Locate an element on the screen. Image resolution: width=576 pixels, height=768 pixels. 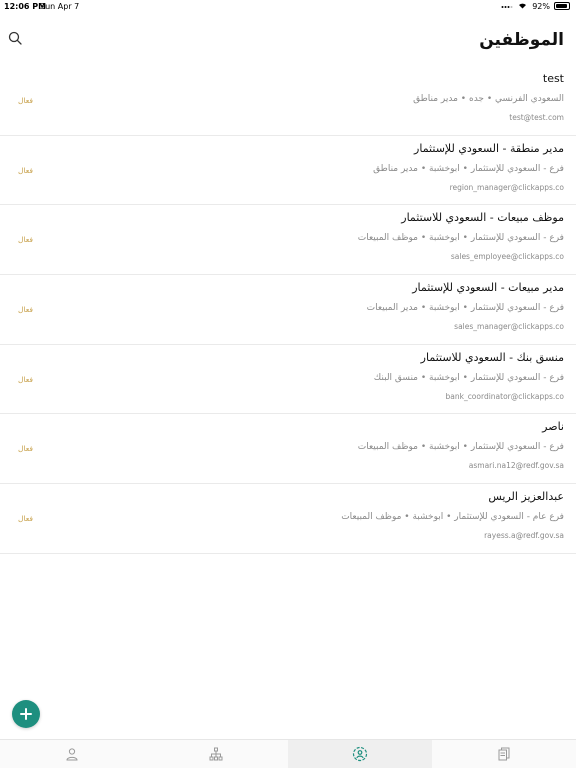
org-chart-icon is located at coordinates (216, 754).